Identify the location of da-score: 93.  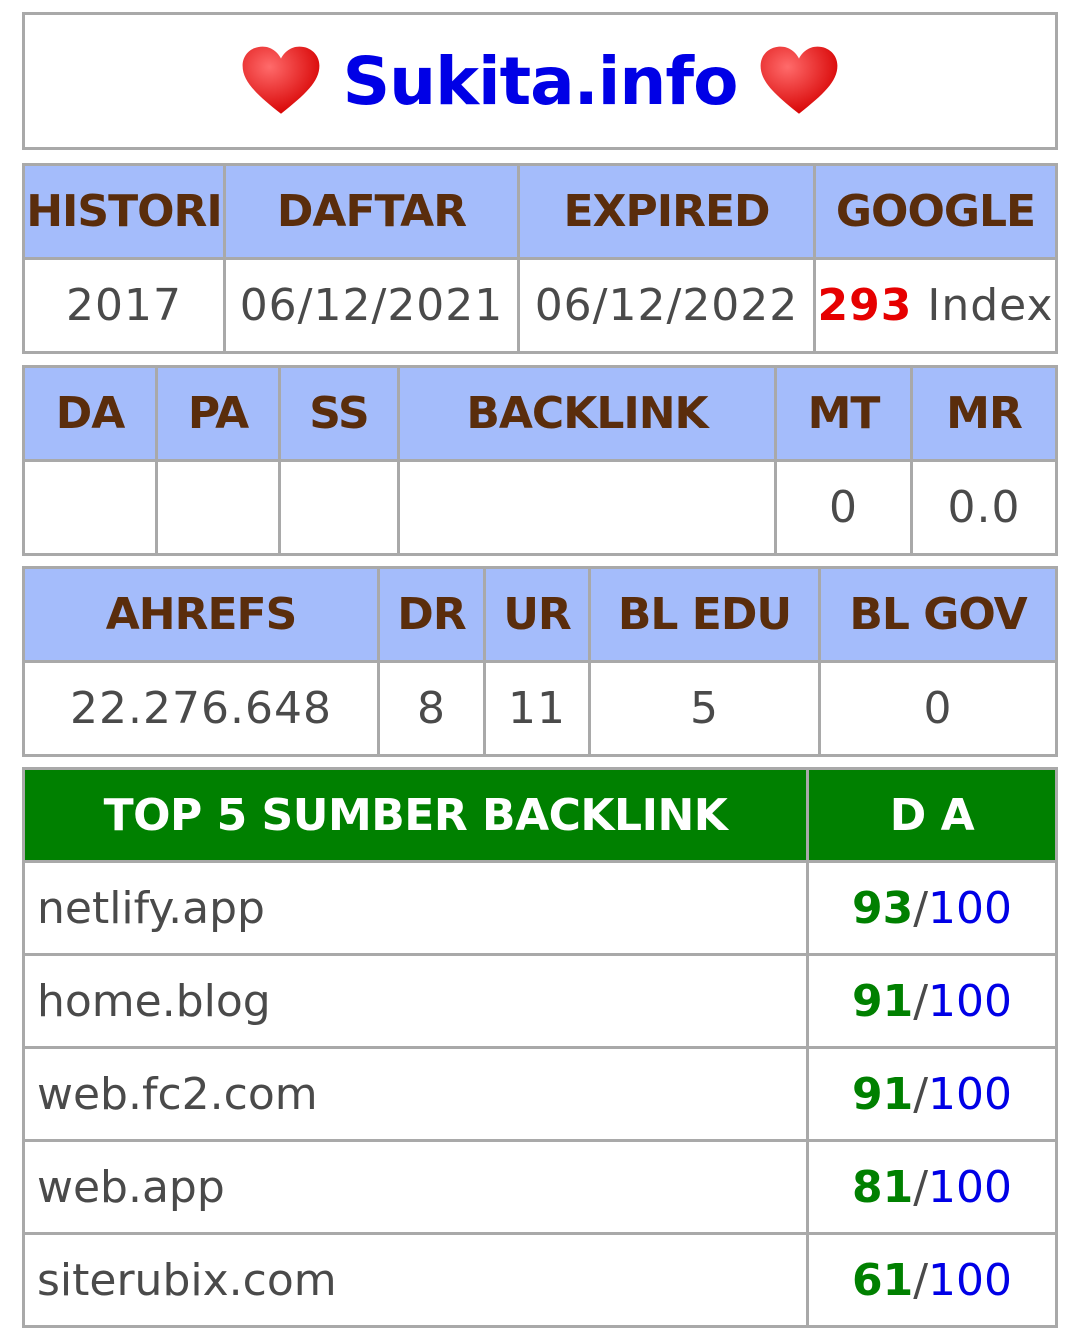
(882, 908).